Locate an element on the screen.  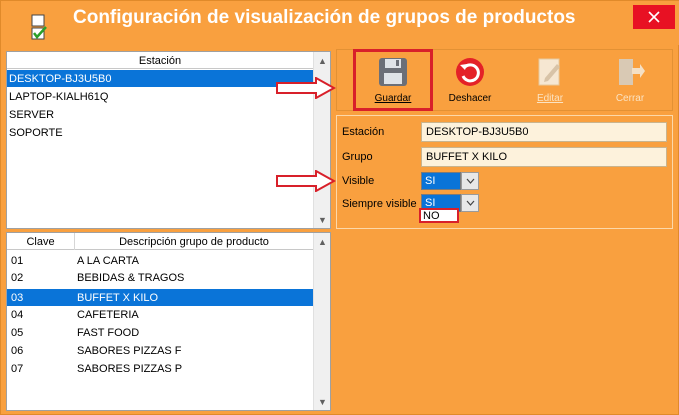
toolbar: Guardar Deshacer Editar Cerrar is located at coordinates (504, 80).